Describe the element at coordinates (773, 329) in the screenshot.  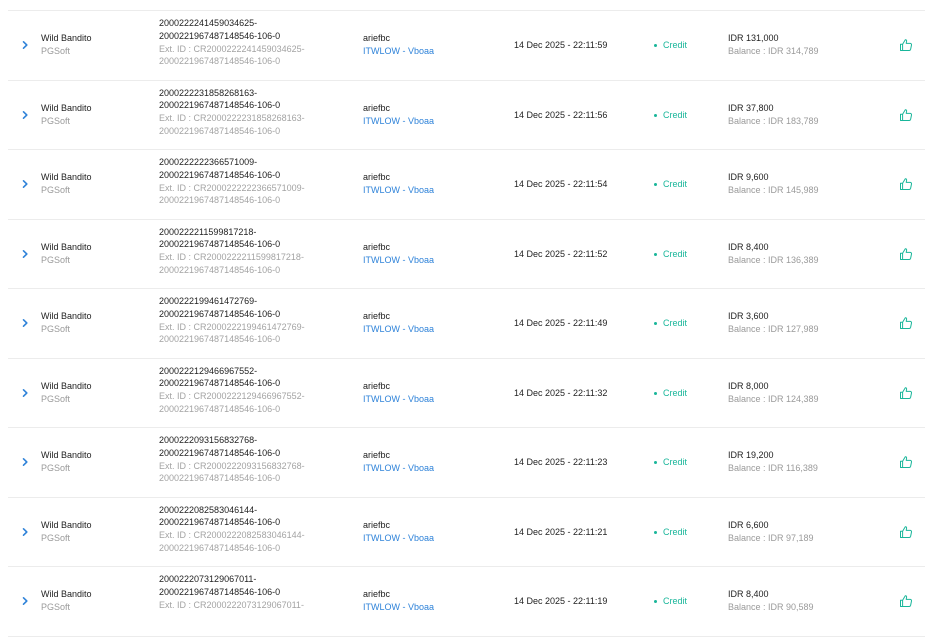
I see `balance: Balance : IDR 127,989` at that location.